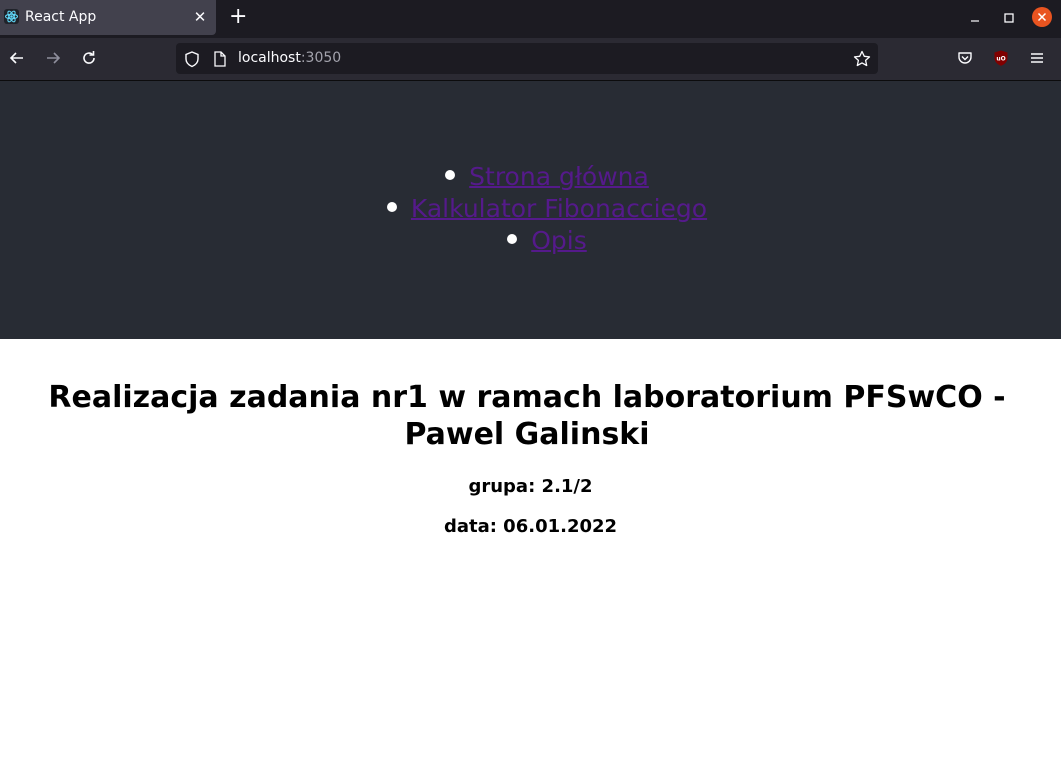 Image resolution: width=1061 pixels, height=764 pixels. I want to click on bookmark-star-icon, so click(862, 59).